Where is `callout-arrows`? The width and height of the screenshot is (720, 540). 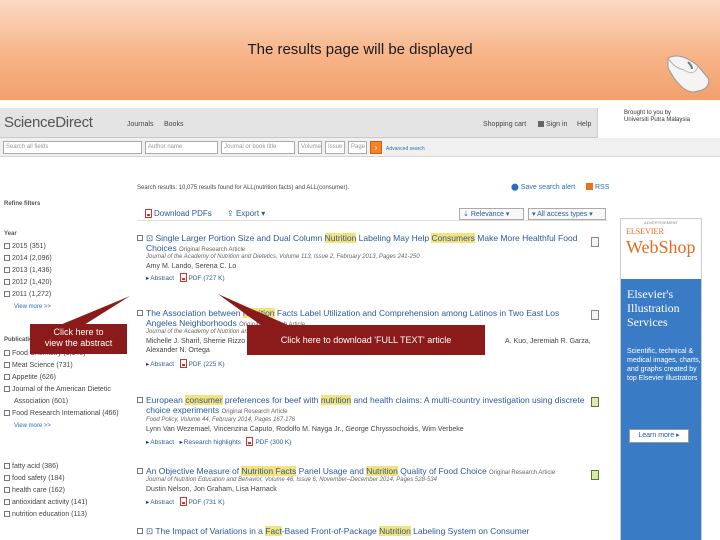
callout-arrows is located at coordinates (175, 310).